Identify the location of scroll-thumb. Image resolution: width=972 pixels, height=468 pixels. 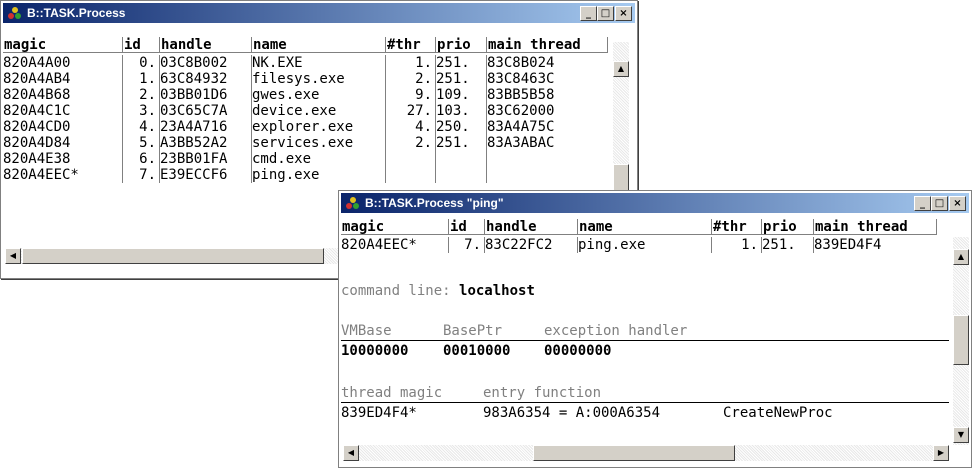
(961, 340).